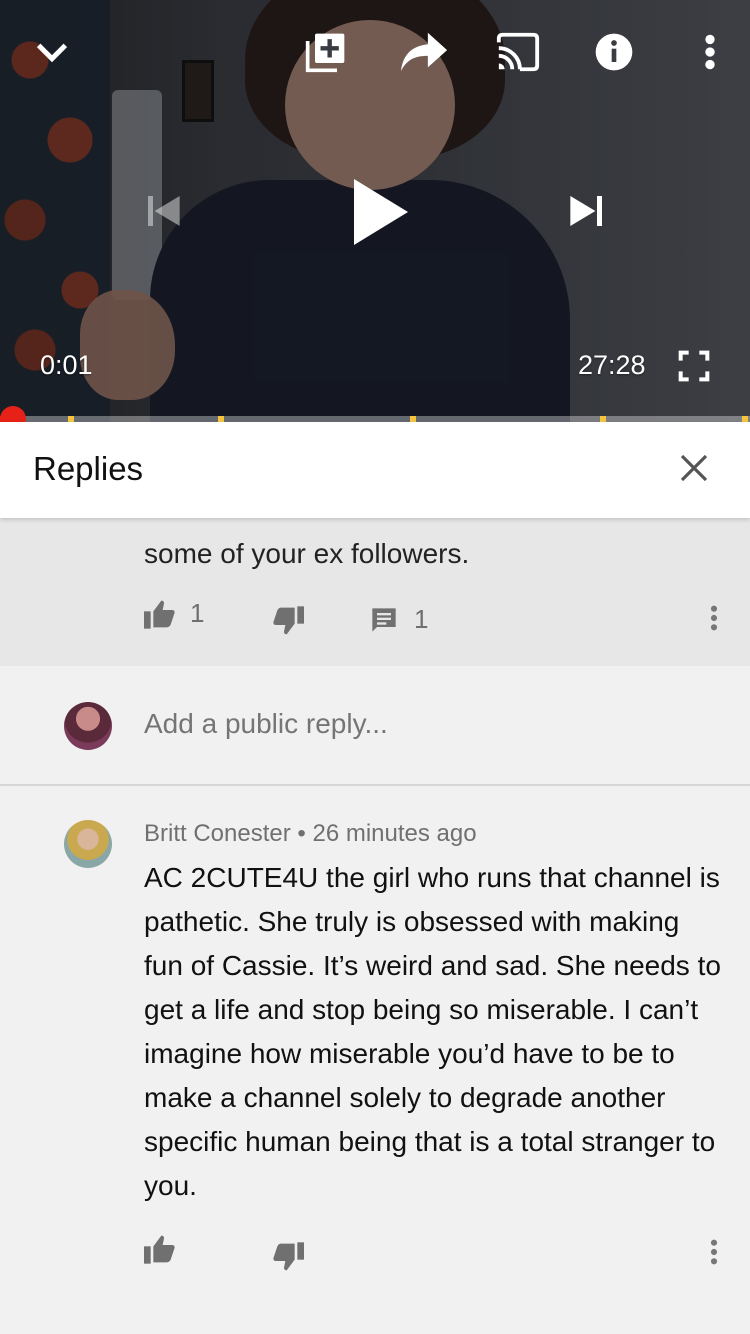  Describe the element at coordinates (710, 52) in the screenshot. I see `more-vert-icon` at that location.